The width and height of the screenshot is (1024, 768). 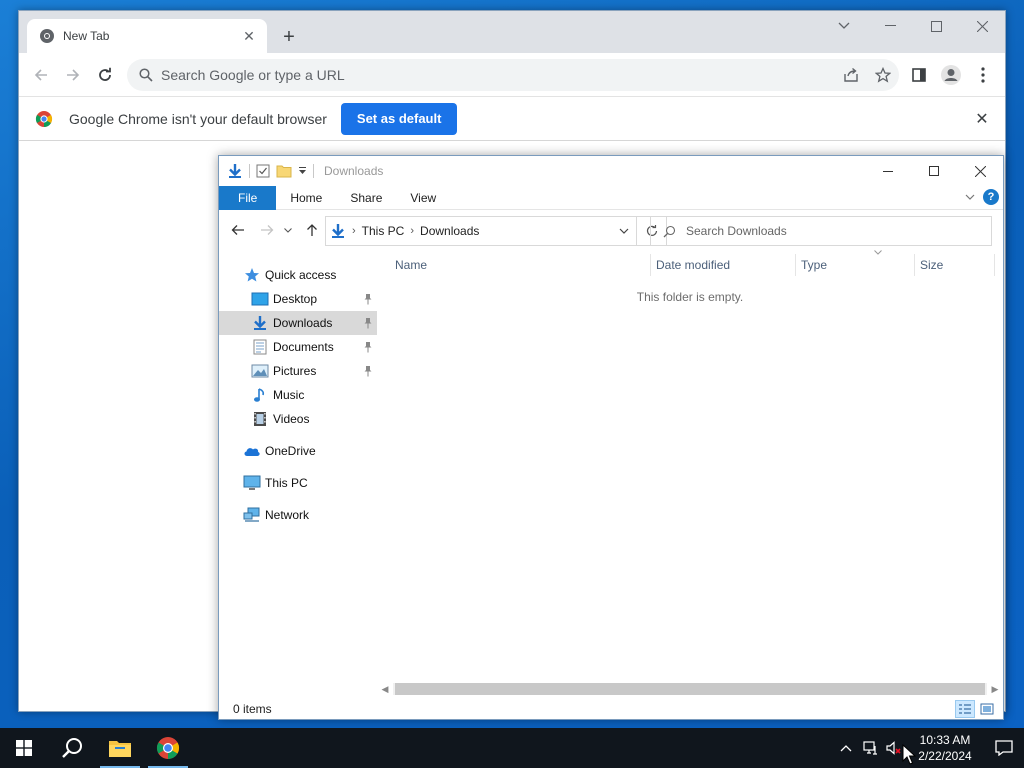 I want to click on properties-quick-access-icon, so click(x=263, y=171).